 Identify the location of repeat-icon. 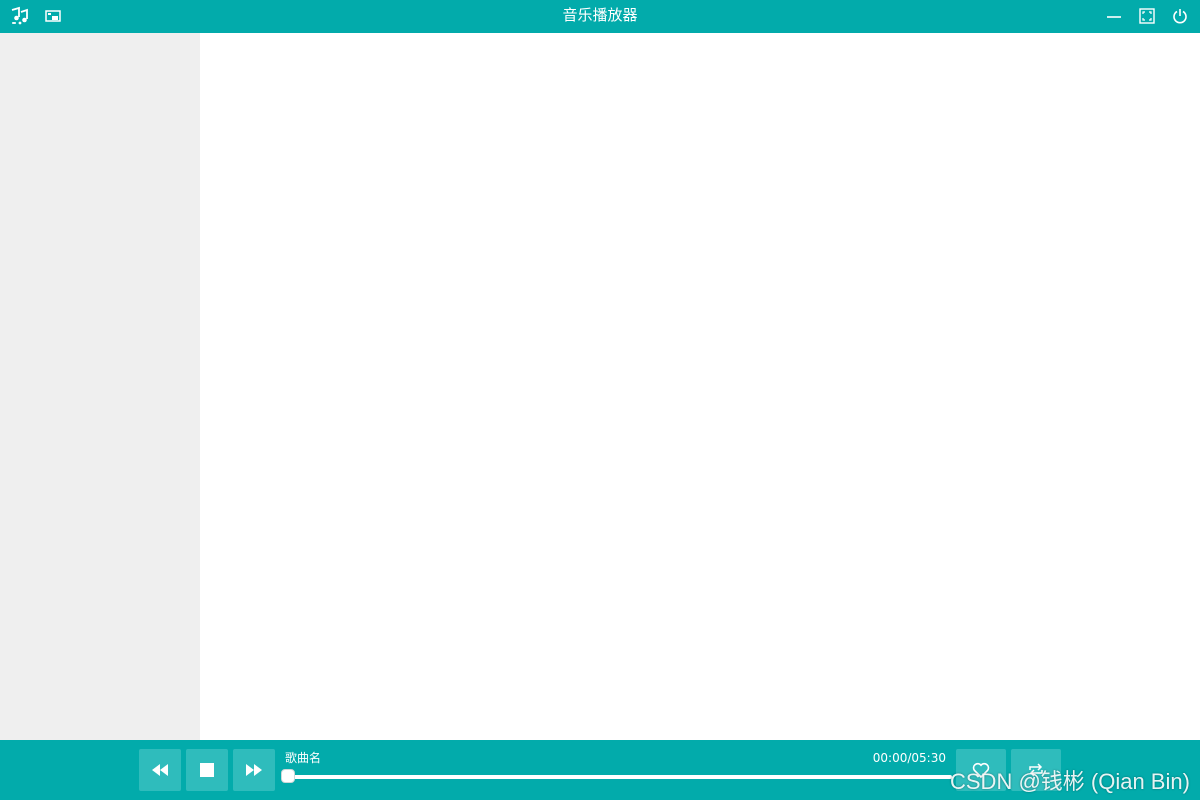
(1036, 770).